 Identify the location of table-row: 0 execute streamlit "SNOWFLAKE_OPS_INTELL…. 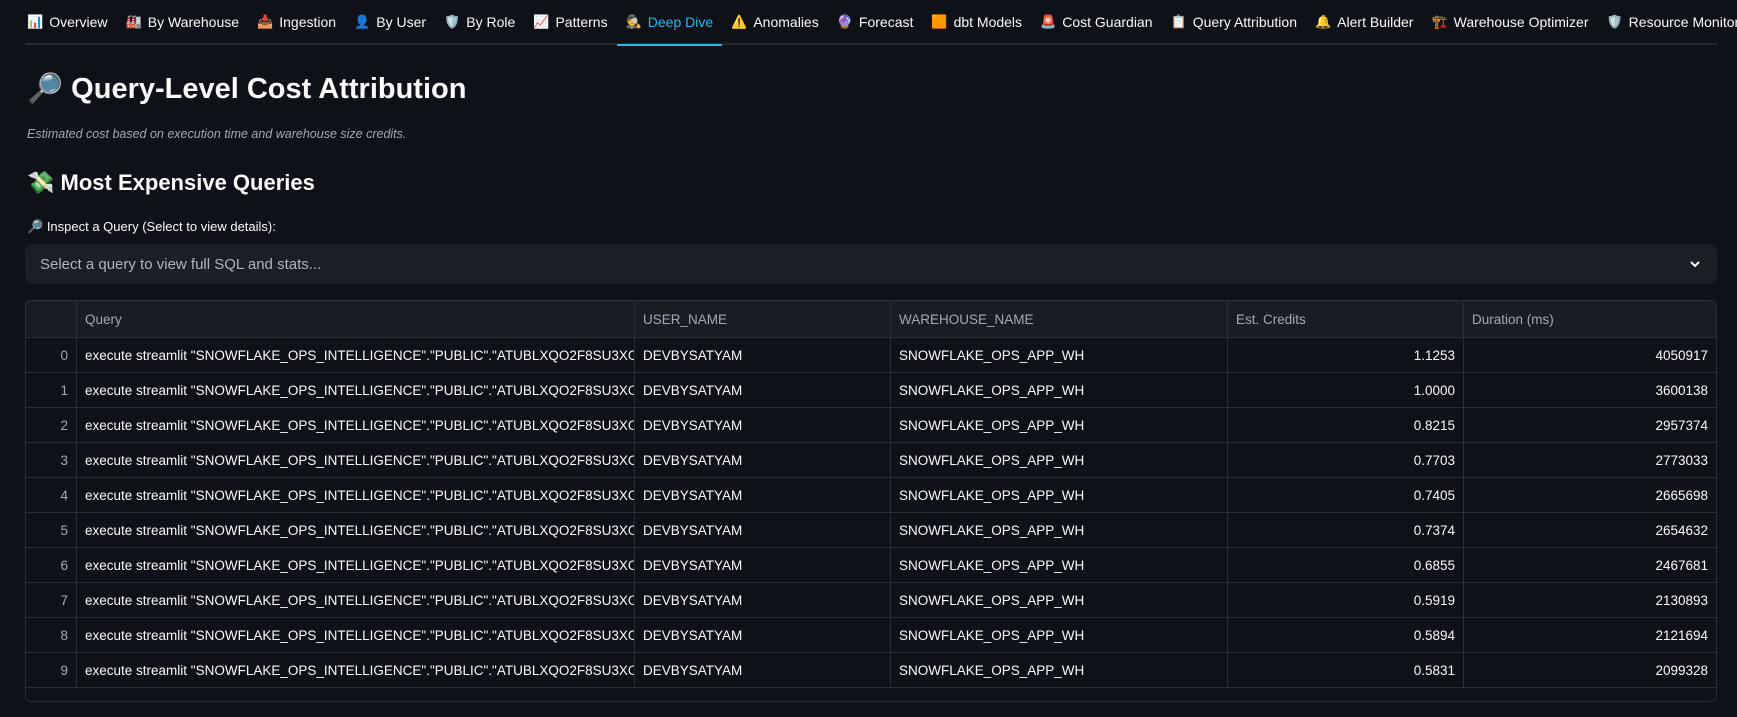
(871, 355).